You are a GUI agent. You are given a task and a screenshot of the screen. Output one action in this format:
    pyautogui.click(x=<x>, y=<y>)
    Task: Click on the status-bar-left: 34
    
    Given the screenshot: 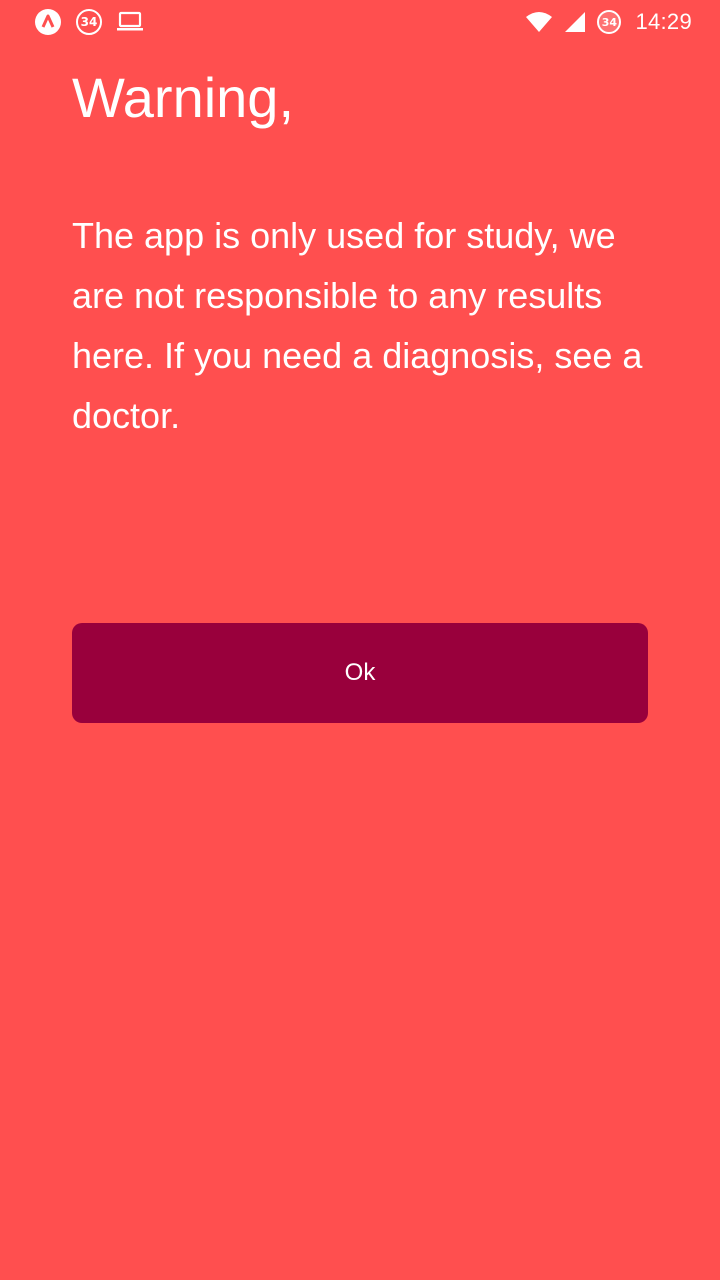 What is the action you would take?
    pyautogui.click(x=89, y=22)
    